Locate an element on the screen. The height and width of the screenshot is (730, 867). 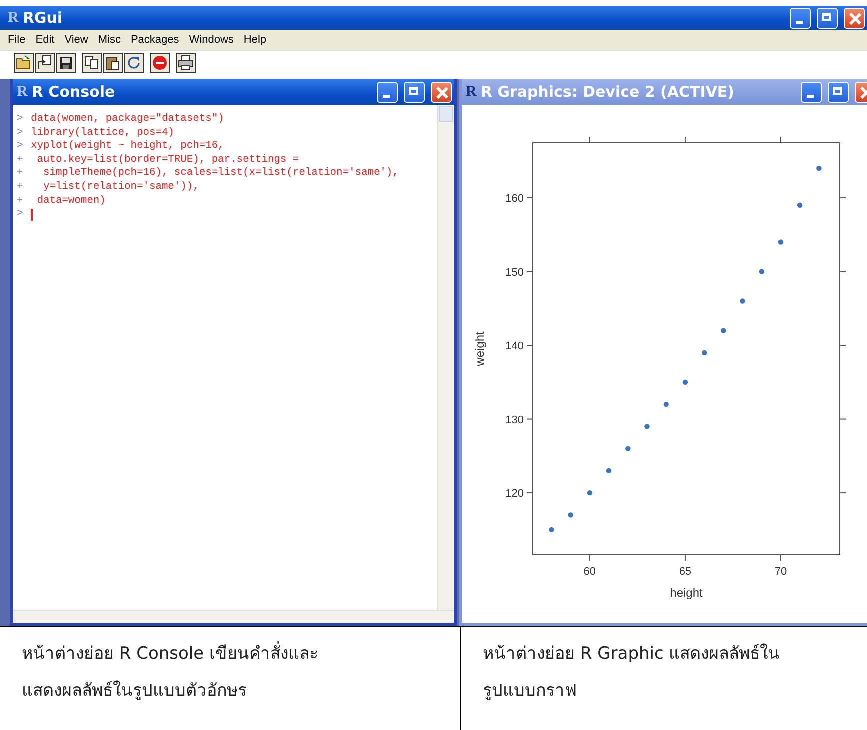
code-line: xyplot(weight ~ height, pch=16, is located at coordinates (127, 147).